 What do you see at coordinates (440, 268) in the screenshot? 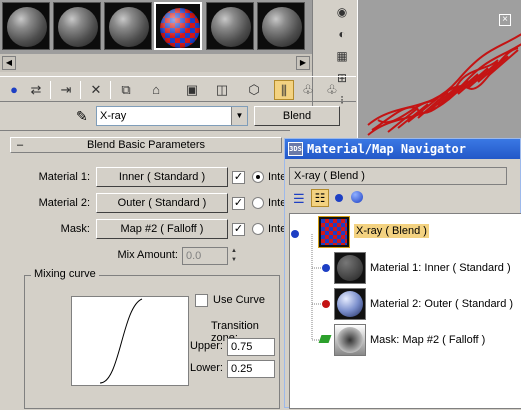
I see `tree-label-inner: Material 1: Inner ( Standard )` at bounding box center [440, 268].